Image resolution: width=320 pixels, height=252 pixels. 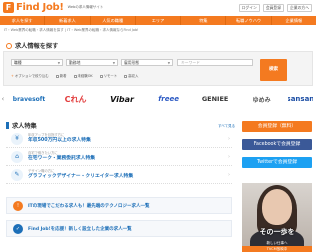 I want to click on login-link: ログイン, so click(x=249, y=8).